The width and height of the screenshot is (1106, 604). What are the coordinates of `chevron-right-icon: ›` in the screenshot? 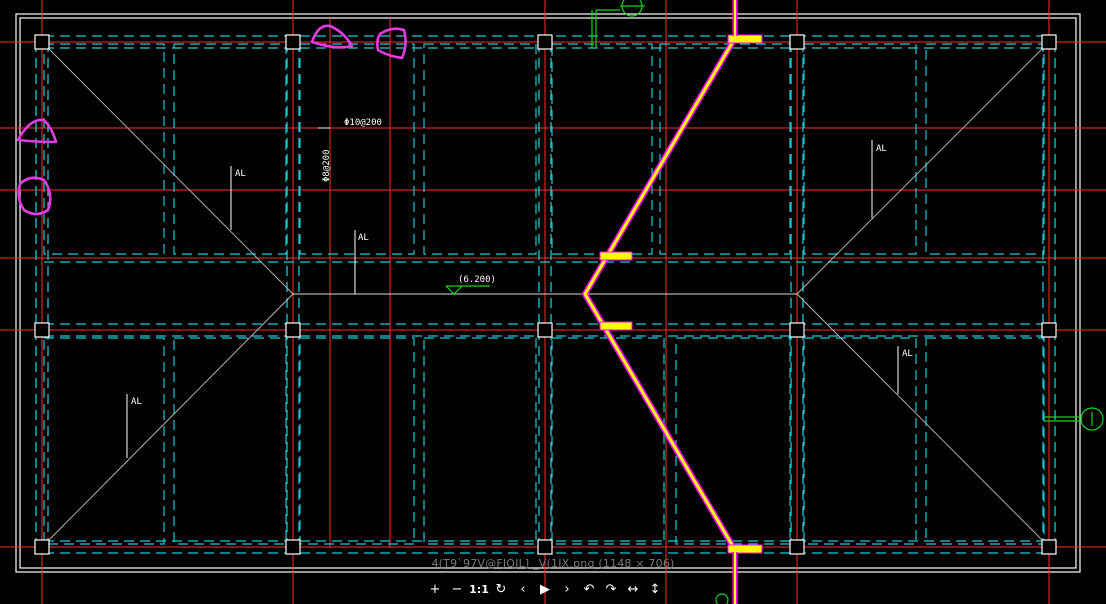 It's located at (567, 589).